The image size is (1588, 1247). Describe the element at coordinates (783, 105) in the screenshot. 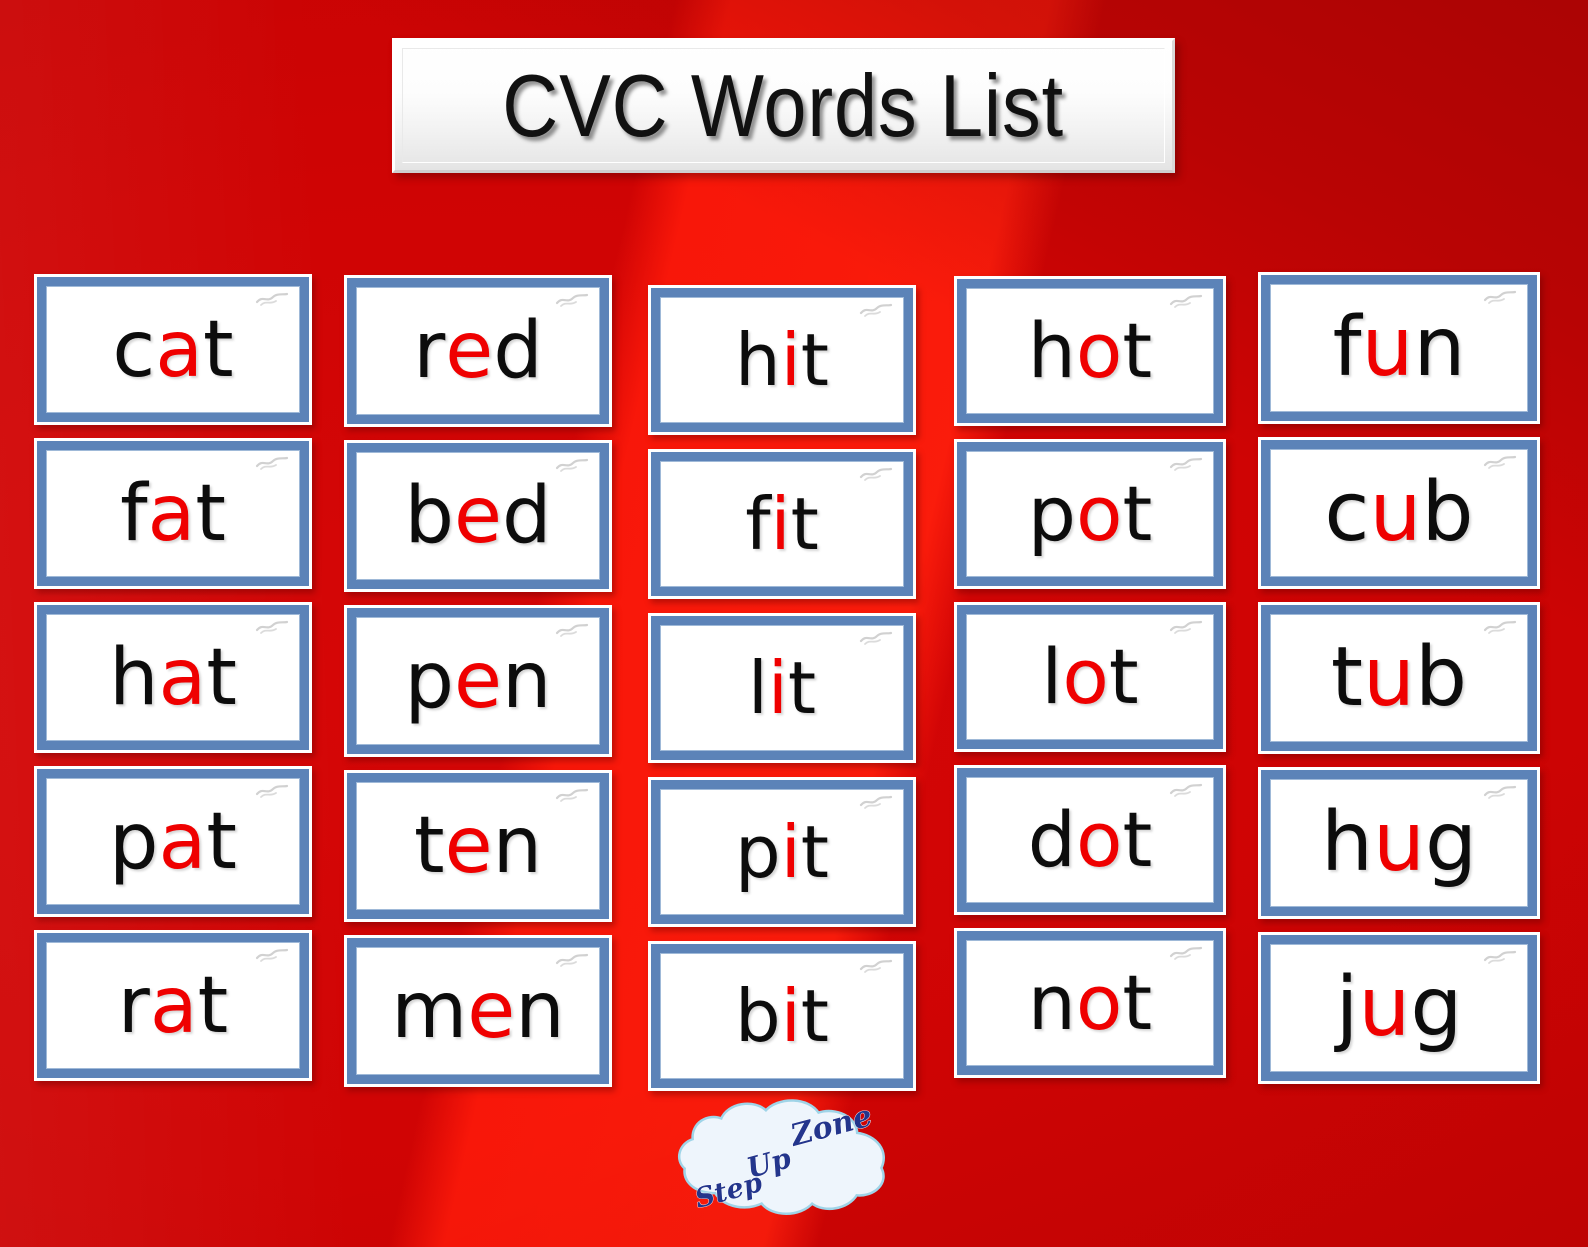

I see `title-plaque: CVC Words List` at that location.